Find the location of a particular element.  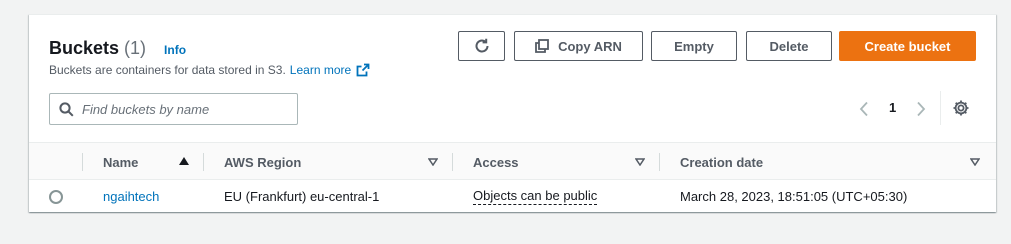

settings-gear-icon is located at coordinates (961, 108).